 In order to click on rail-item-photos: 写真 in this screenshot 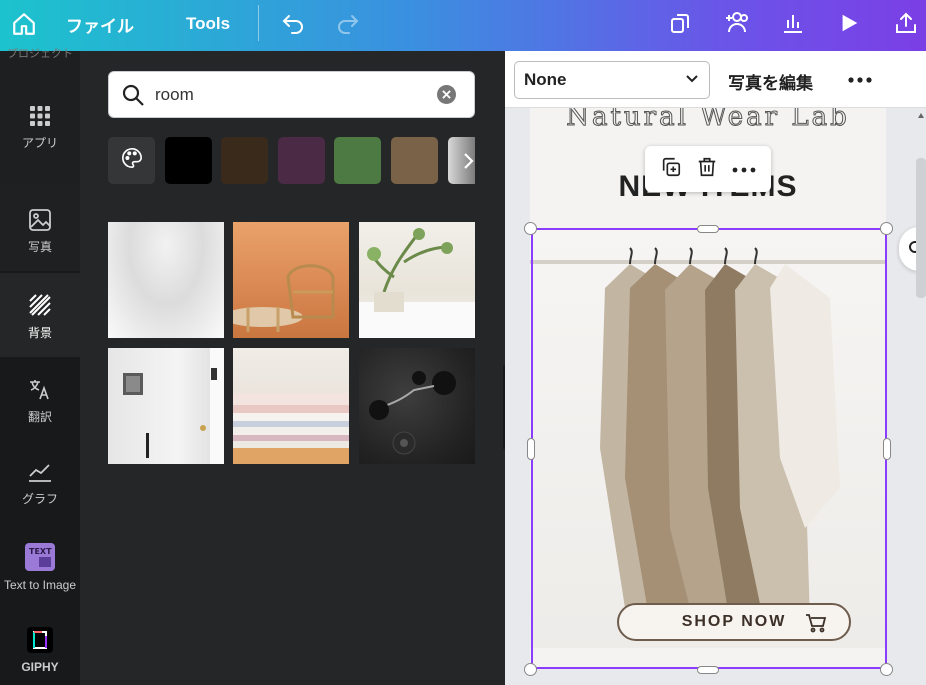, I will do `click(40, 227)`.